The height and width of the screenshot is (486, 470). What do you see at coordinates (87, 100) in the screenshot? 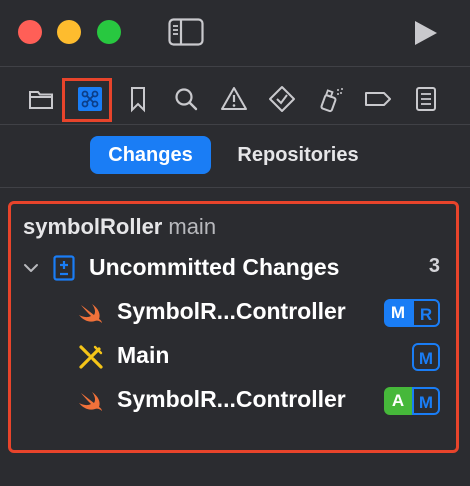
I see `selected-tab-highlight` at bounding box center [87, 100].